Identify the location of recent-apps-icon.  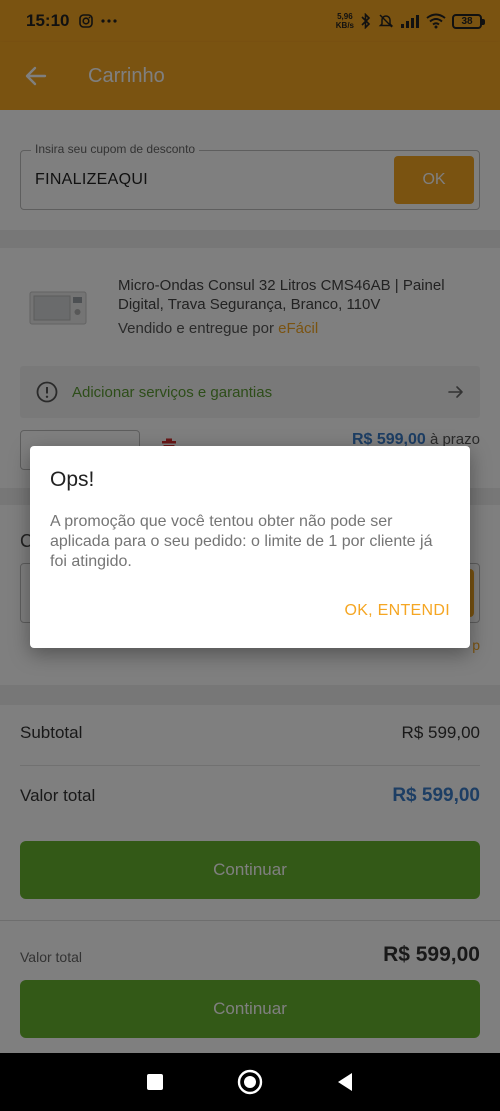
(155, 1082).